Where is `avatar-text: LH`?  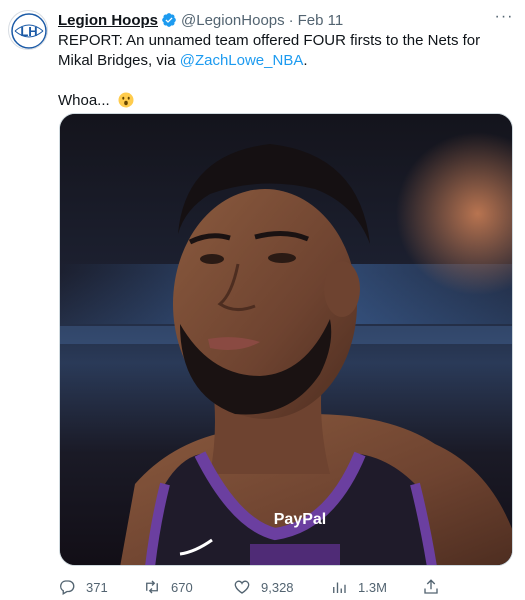
avatar-text: LH is located at coordinates (28, 31).